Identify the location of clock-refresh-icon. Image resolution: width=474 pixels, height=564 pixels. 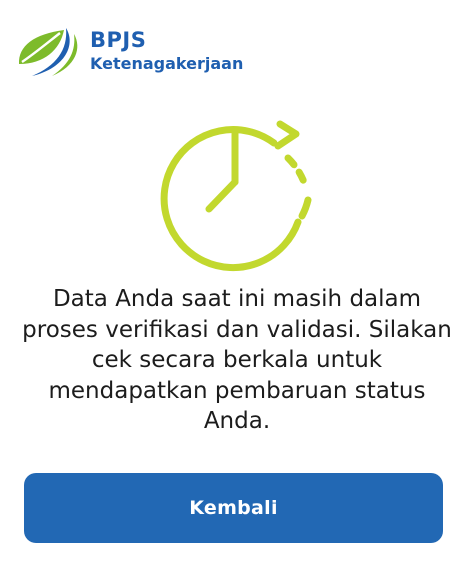
(236, 196).